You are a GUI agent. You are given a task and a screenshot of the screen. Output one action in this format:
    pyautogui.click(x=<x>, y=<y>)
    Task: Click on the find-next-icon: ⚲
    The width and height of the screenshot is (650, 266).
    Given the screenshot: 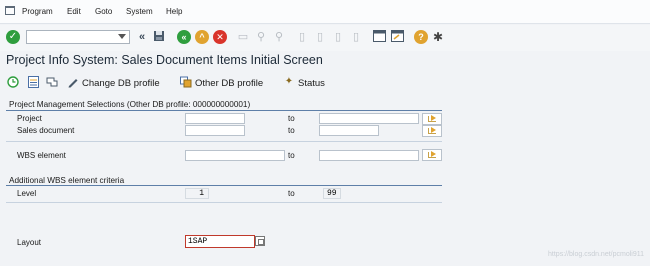 What is the action you would take?
    pyautogui.click(x=279, y=37)
    